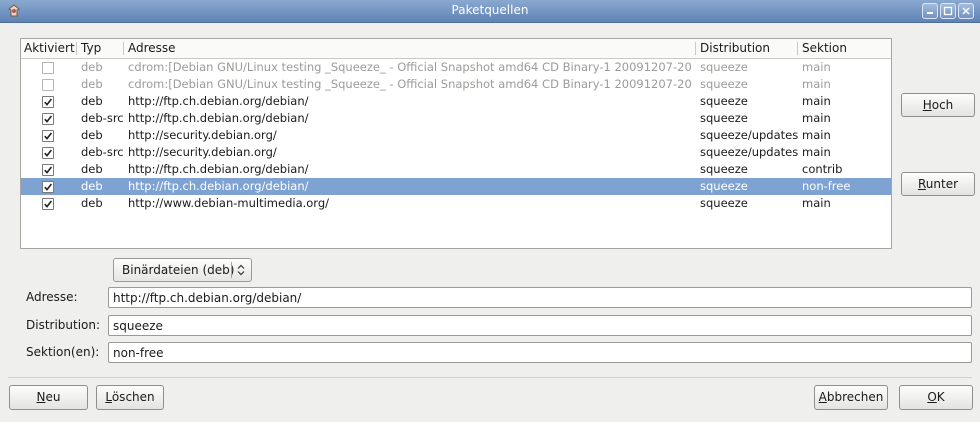 This screenshot has width=980, height=422. I want to click on title-bar: Paketquellen, so click(490, 11).